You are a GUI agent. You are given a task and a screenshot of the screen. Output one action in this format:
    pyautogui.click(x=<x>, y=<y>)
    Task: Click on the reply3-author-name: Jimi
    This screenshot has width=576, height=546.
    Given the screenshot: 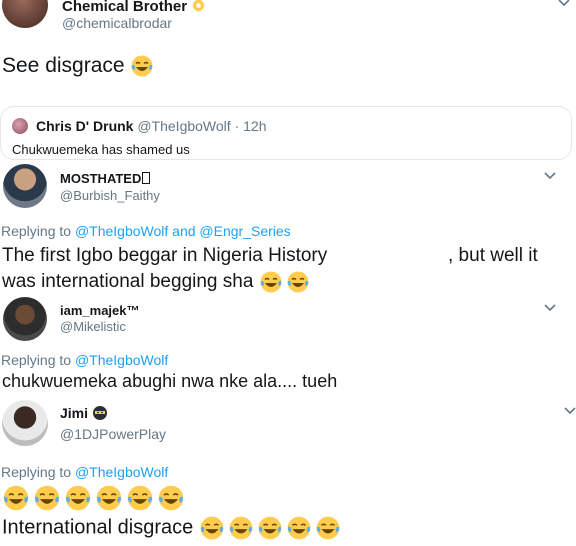 What is the action you would take?
    pyautogui.click(x=84, y=413)
    